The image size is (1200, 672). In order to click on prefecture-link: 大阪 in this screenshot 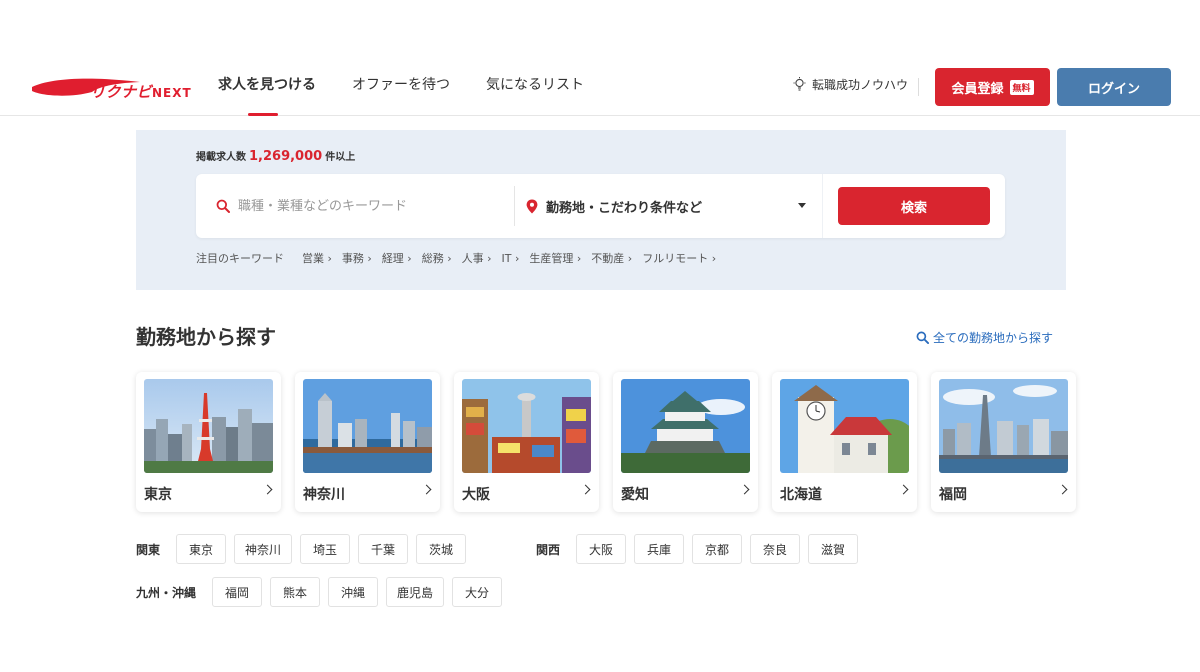, I will do `click(601, 549)`.